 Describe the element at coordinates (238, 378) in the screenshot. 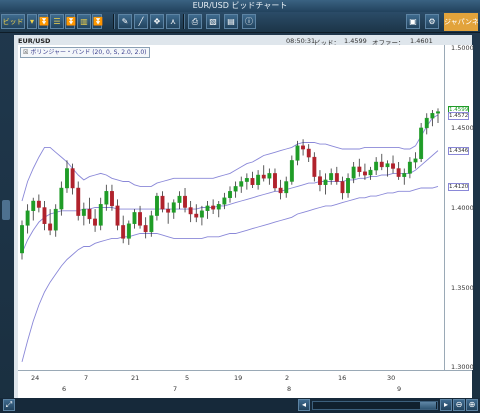

I see `day-label: 19` at that location.